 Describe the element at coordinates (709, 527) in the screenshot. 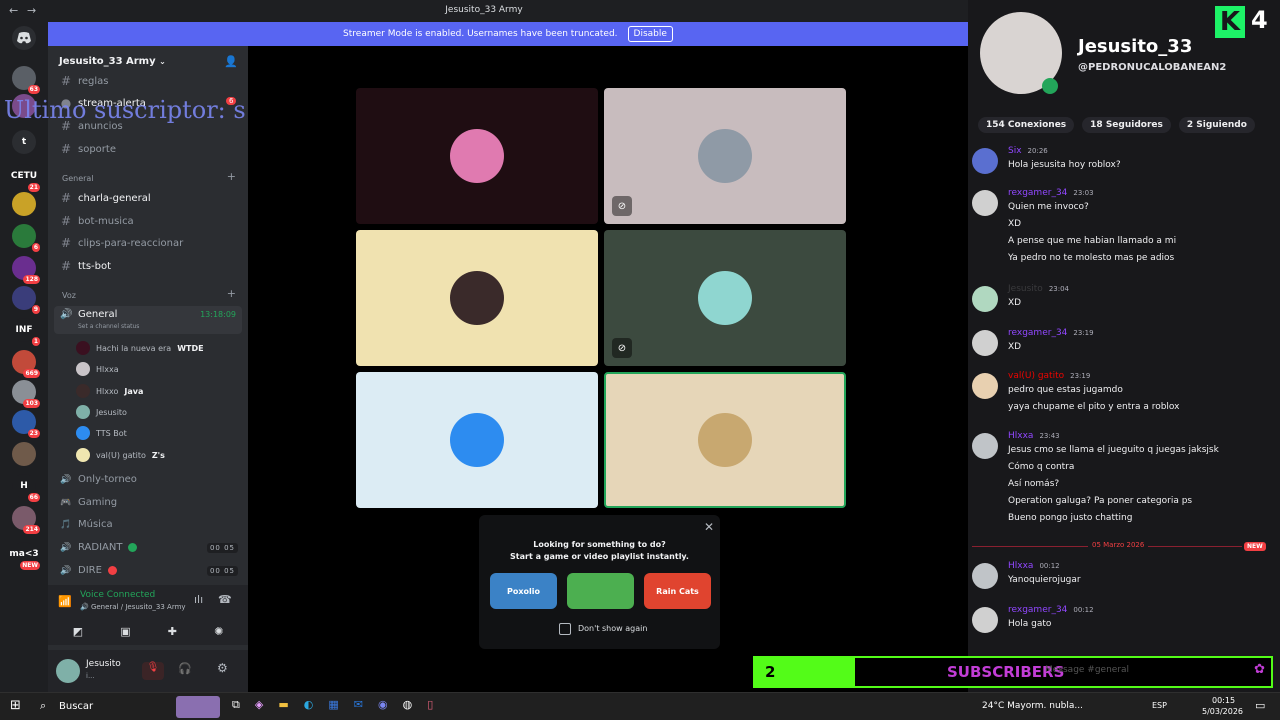

I see `close-icon: ✕` at that location.